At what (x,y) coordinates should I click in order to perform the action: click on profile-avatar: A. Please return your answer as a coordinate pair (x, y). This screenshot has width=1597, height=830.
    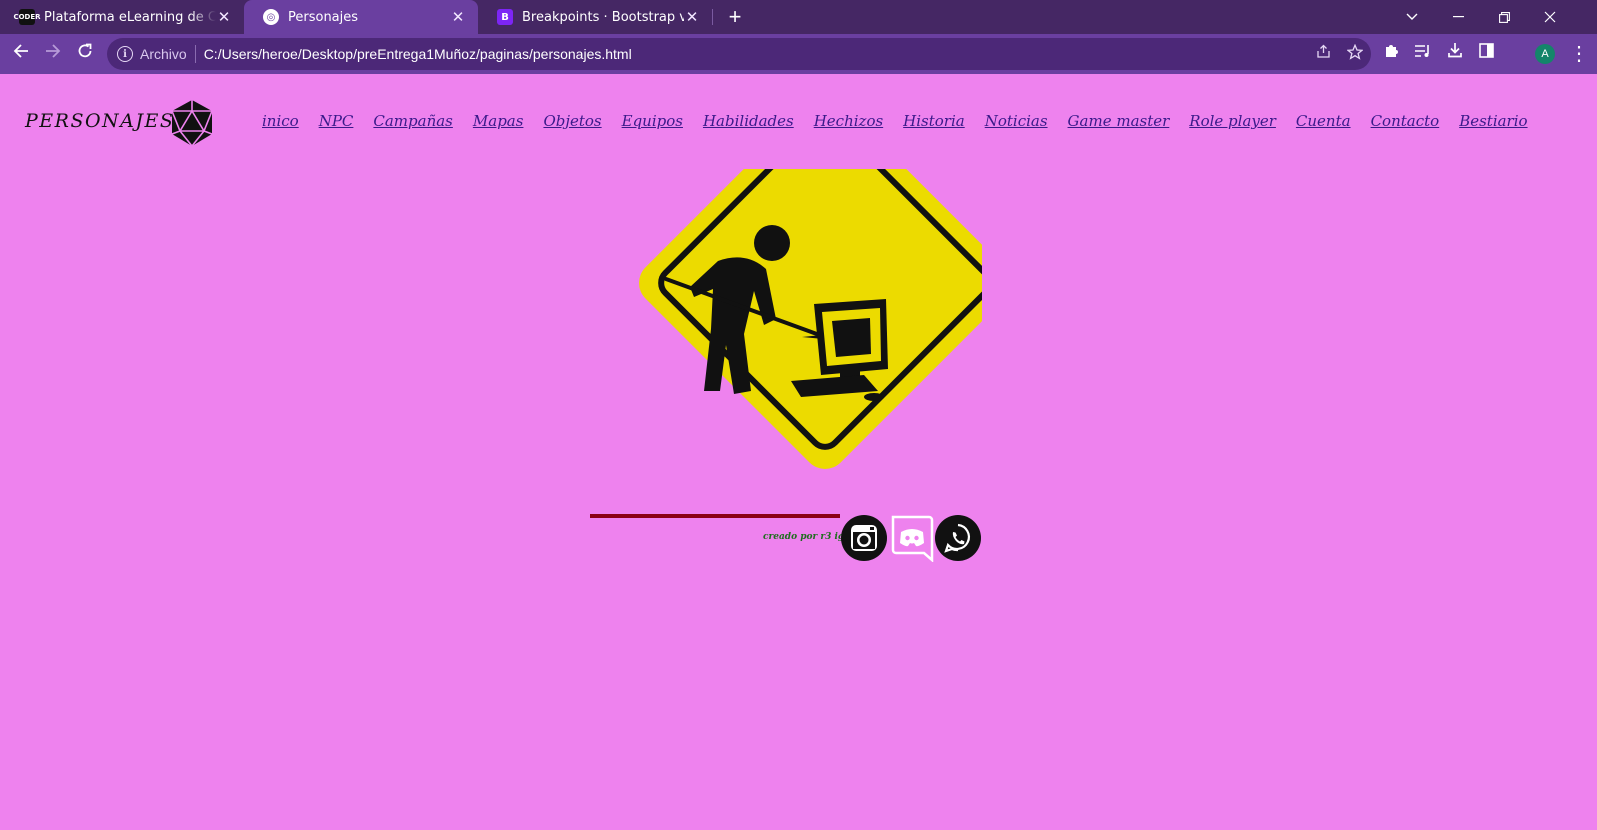
    Looking at the image, I should click on (1545, 54).